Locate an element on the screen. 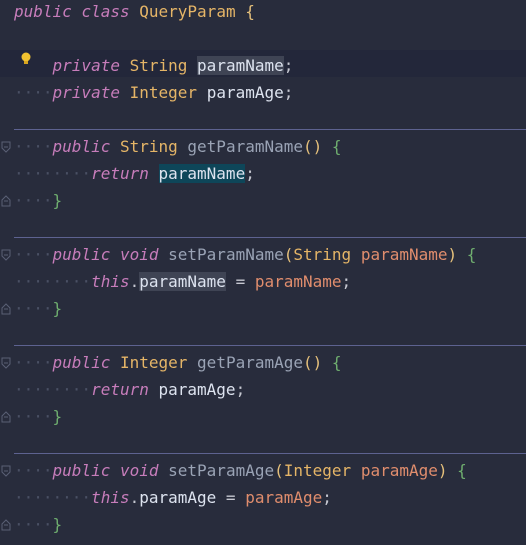 The image size is (526, 545). code-token: = is located at coordinates (231, 497).